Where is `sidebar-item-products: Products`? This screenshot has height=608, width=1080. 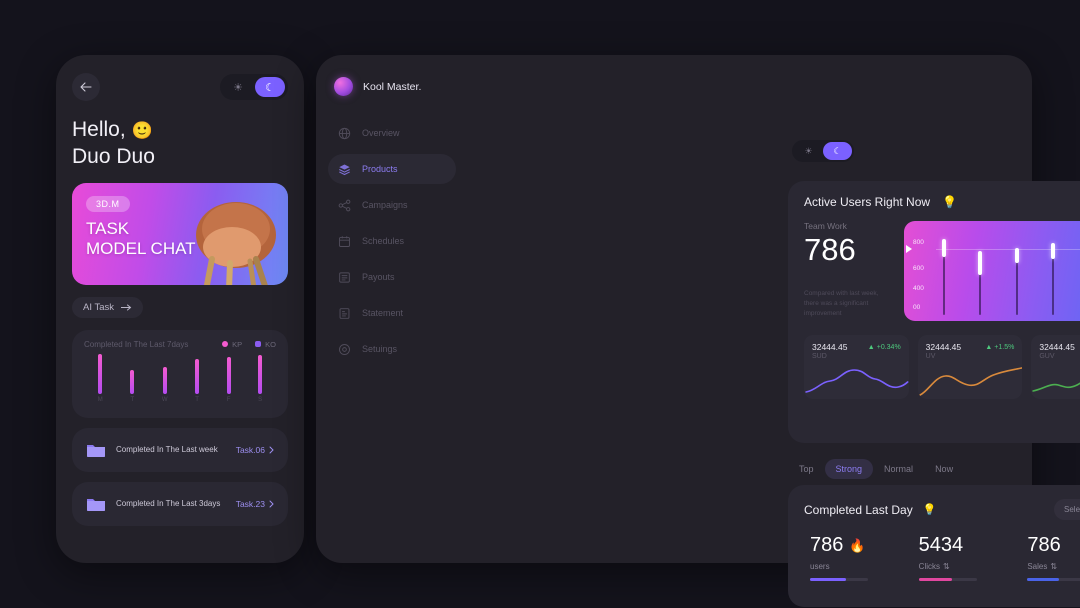
sidebar-item-products: Products is located at coordinates (392, 169).